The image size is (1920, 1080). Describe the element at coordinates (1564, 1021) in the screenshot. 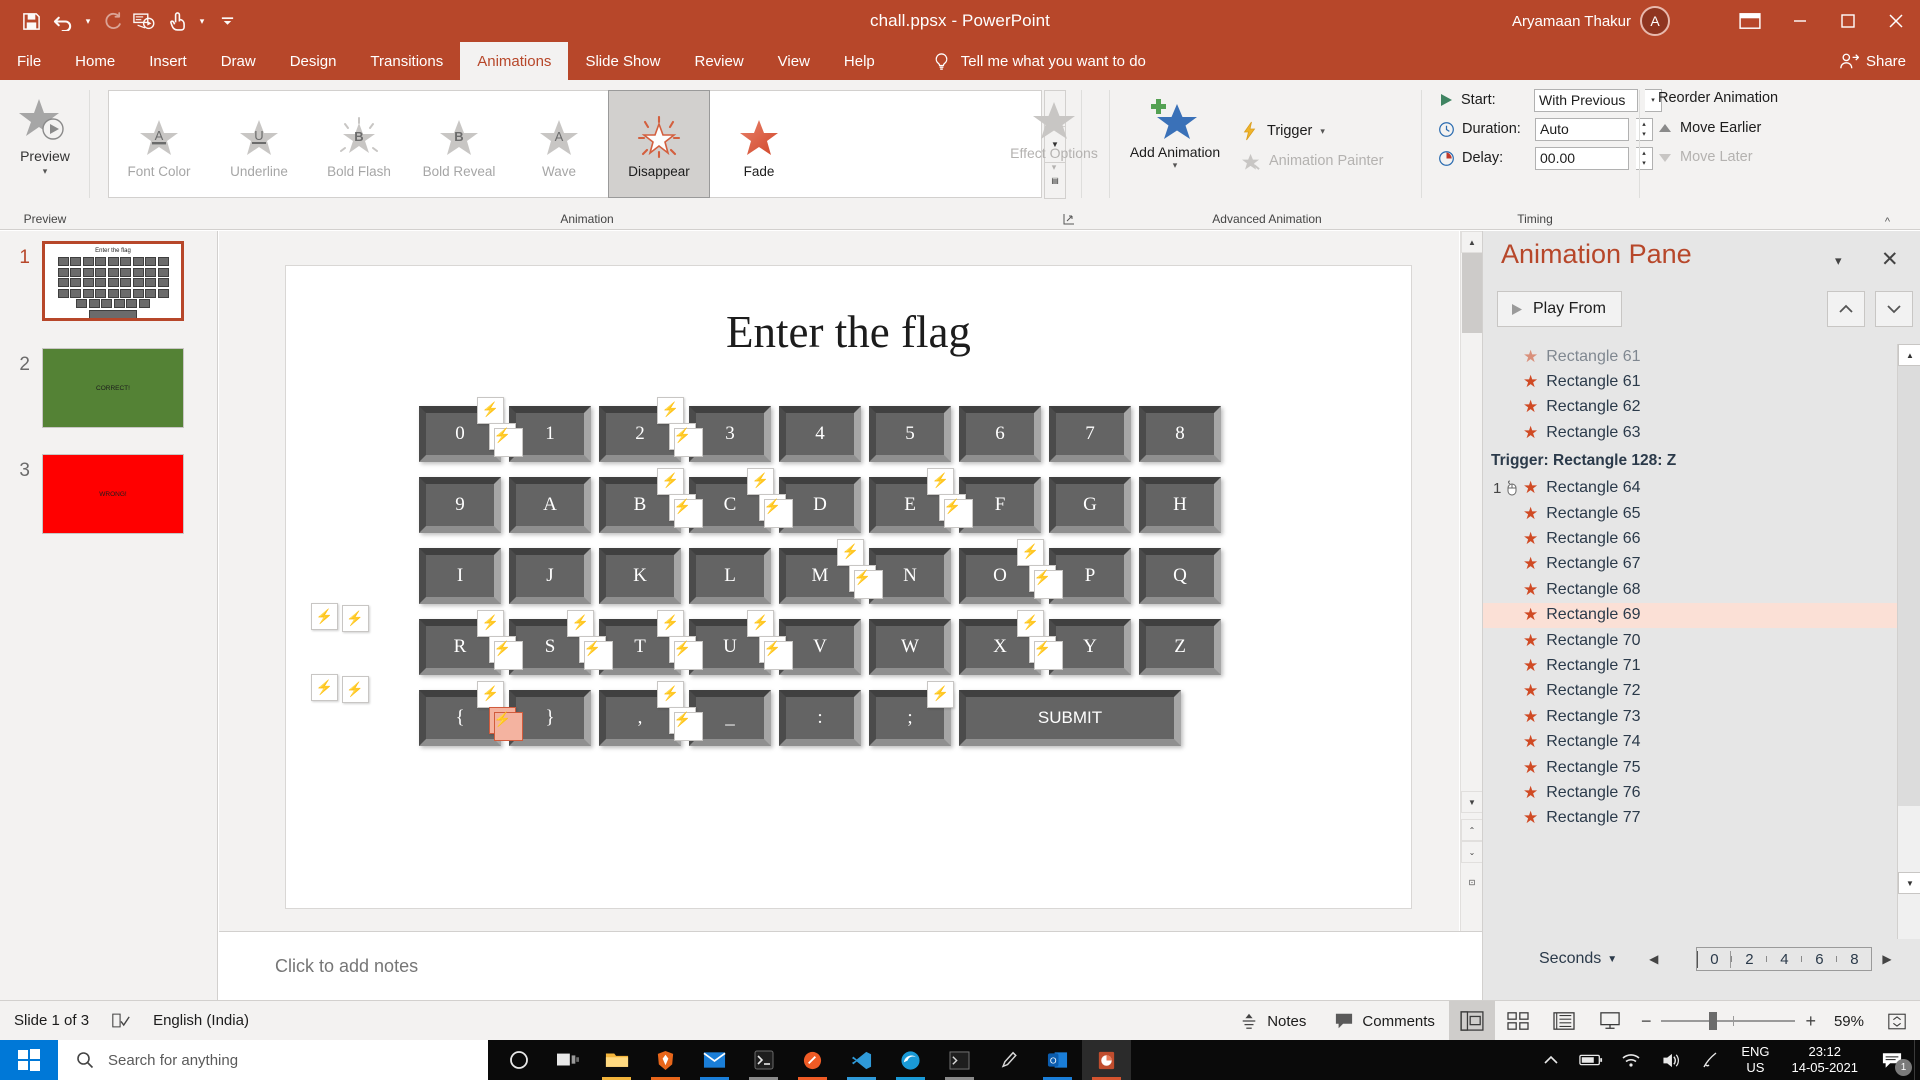

I see `reading-view-button` at that location.